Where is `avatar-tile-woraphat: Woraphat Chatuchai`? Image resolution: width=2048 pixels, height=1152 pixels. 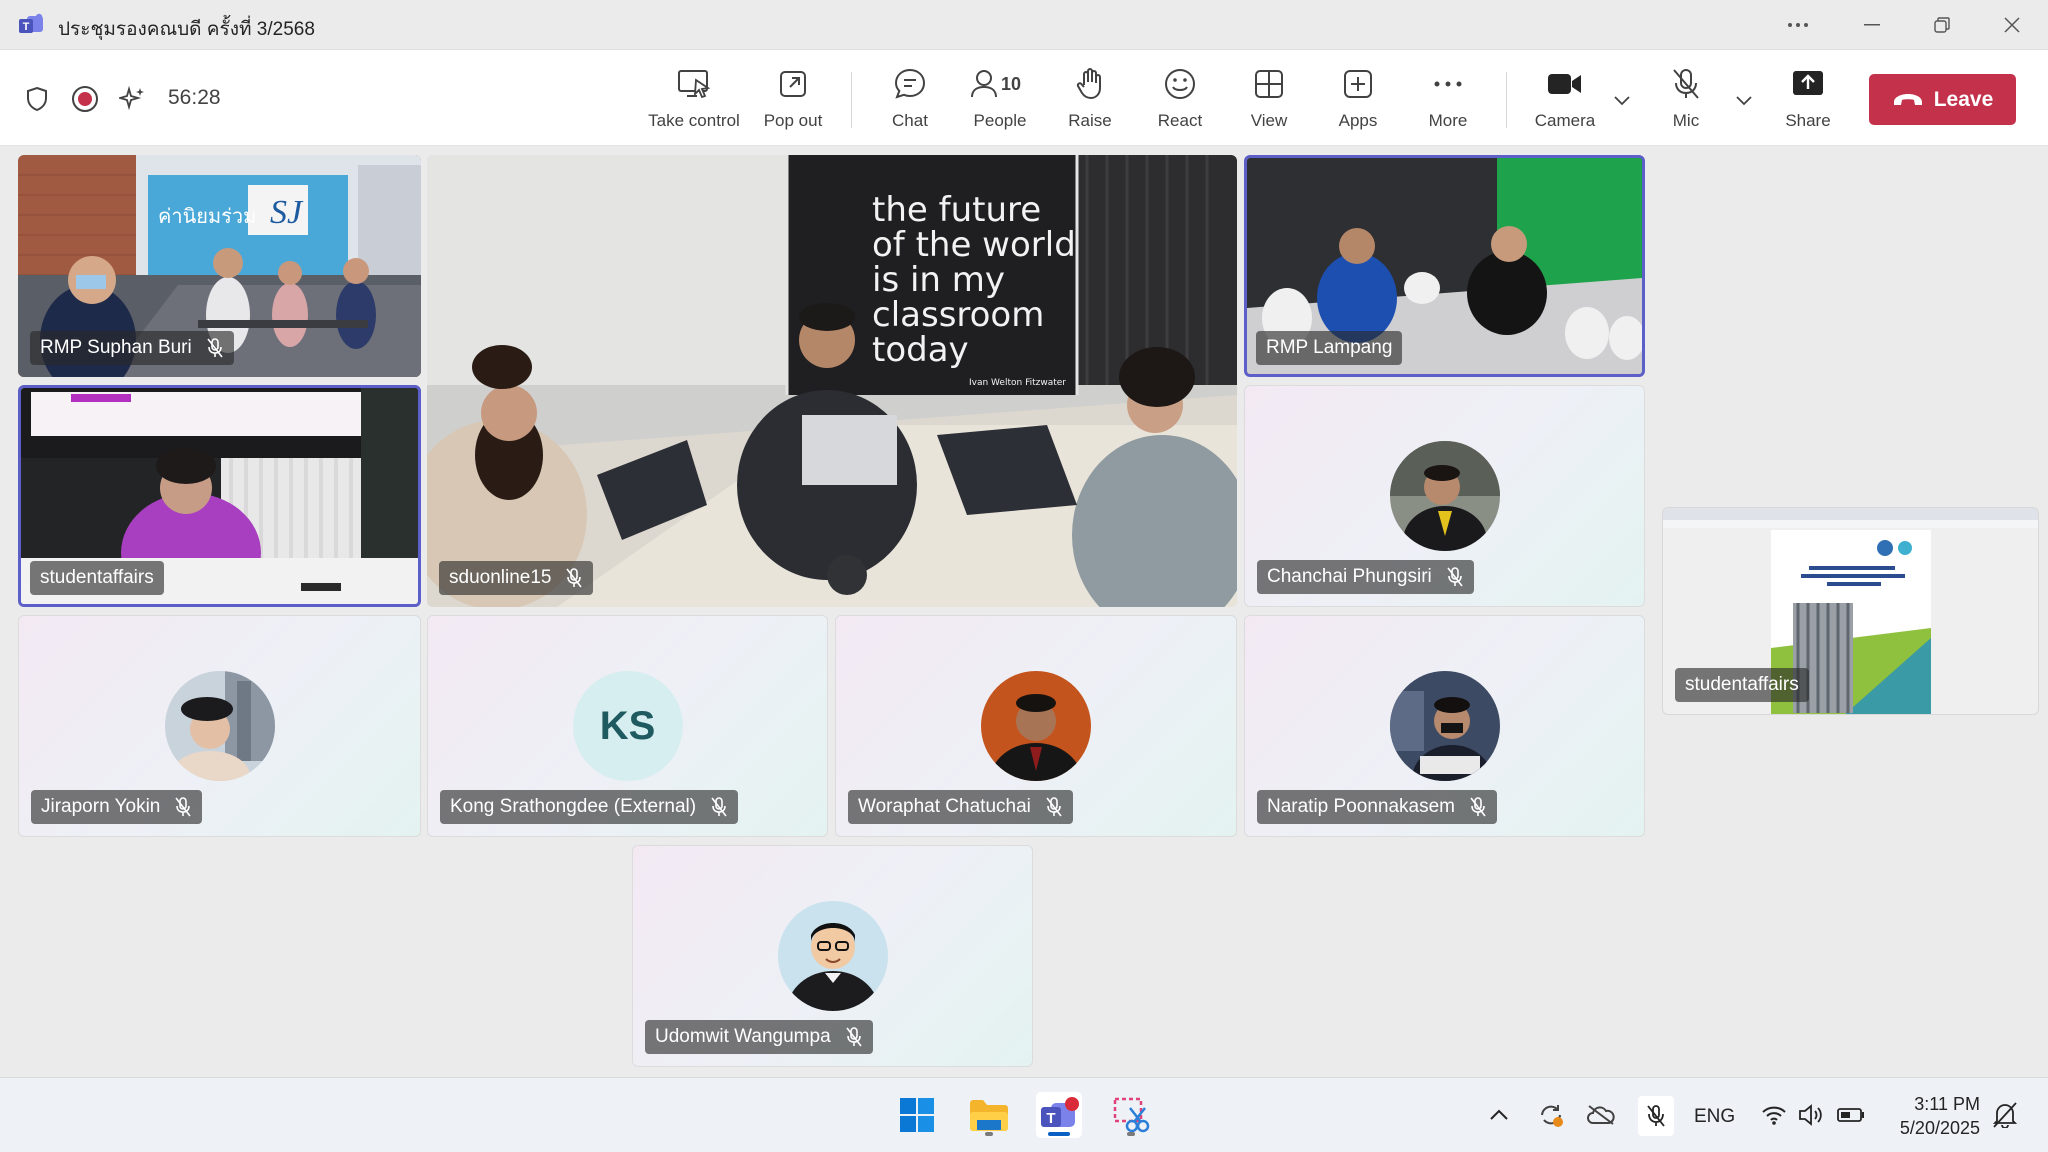 avatar-tile-woraphat: Woraphat Chatuchai is located at coordinates (1036, 726).